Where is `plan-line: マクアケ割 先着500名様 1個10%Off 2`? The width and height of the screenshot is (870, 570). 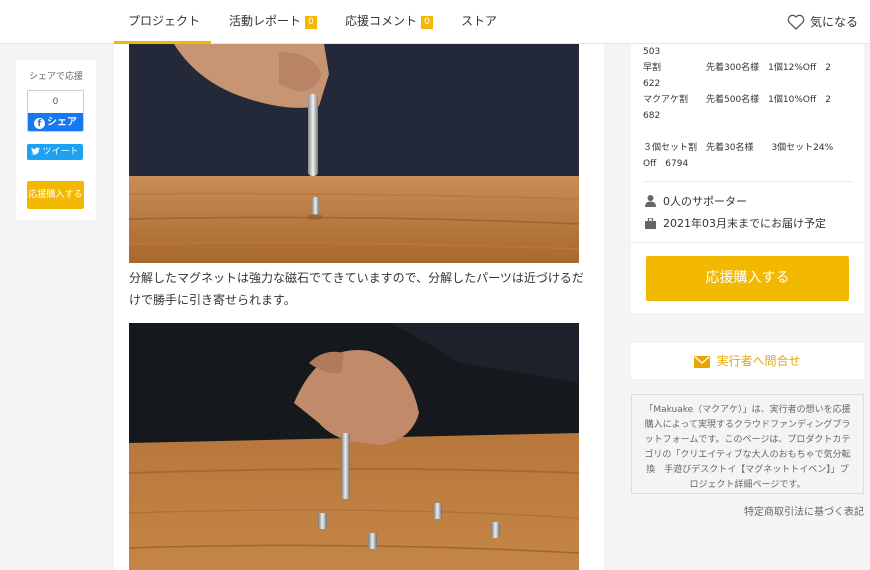 plan-line: マクアケ割 先着500名様 1個10%Off 2 is located at coordinates (737, 100).